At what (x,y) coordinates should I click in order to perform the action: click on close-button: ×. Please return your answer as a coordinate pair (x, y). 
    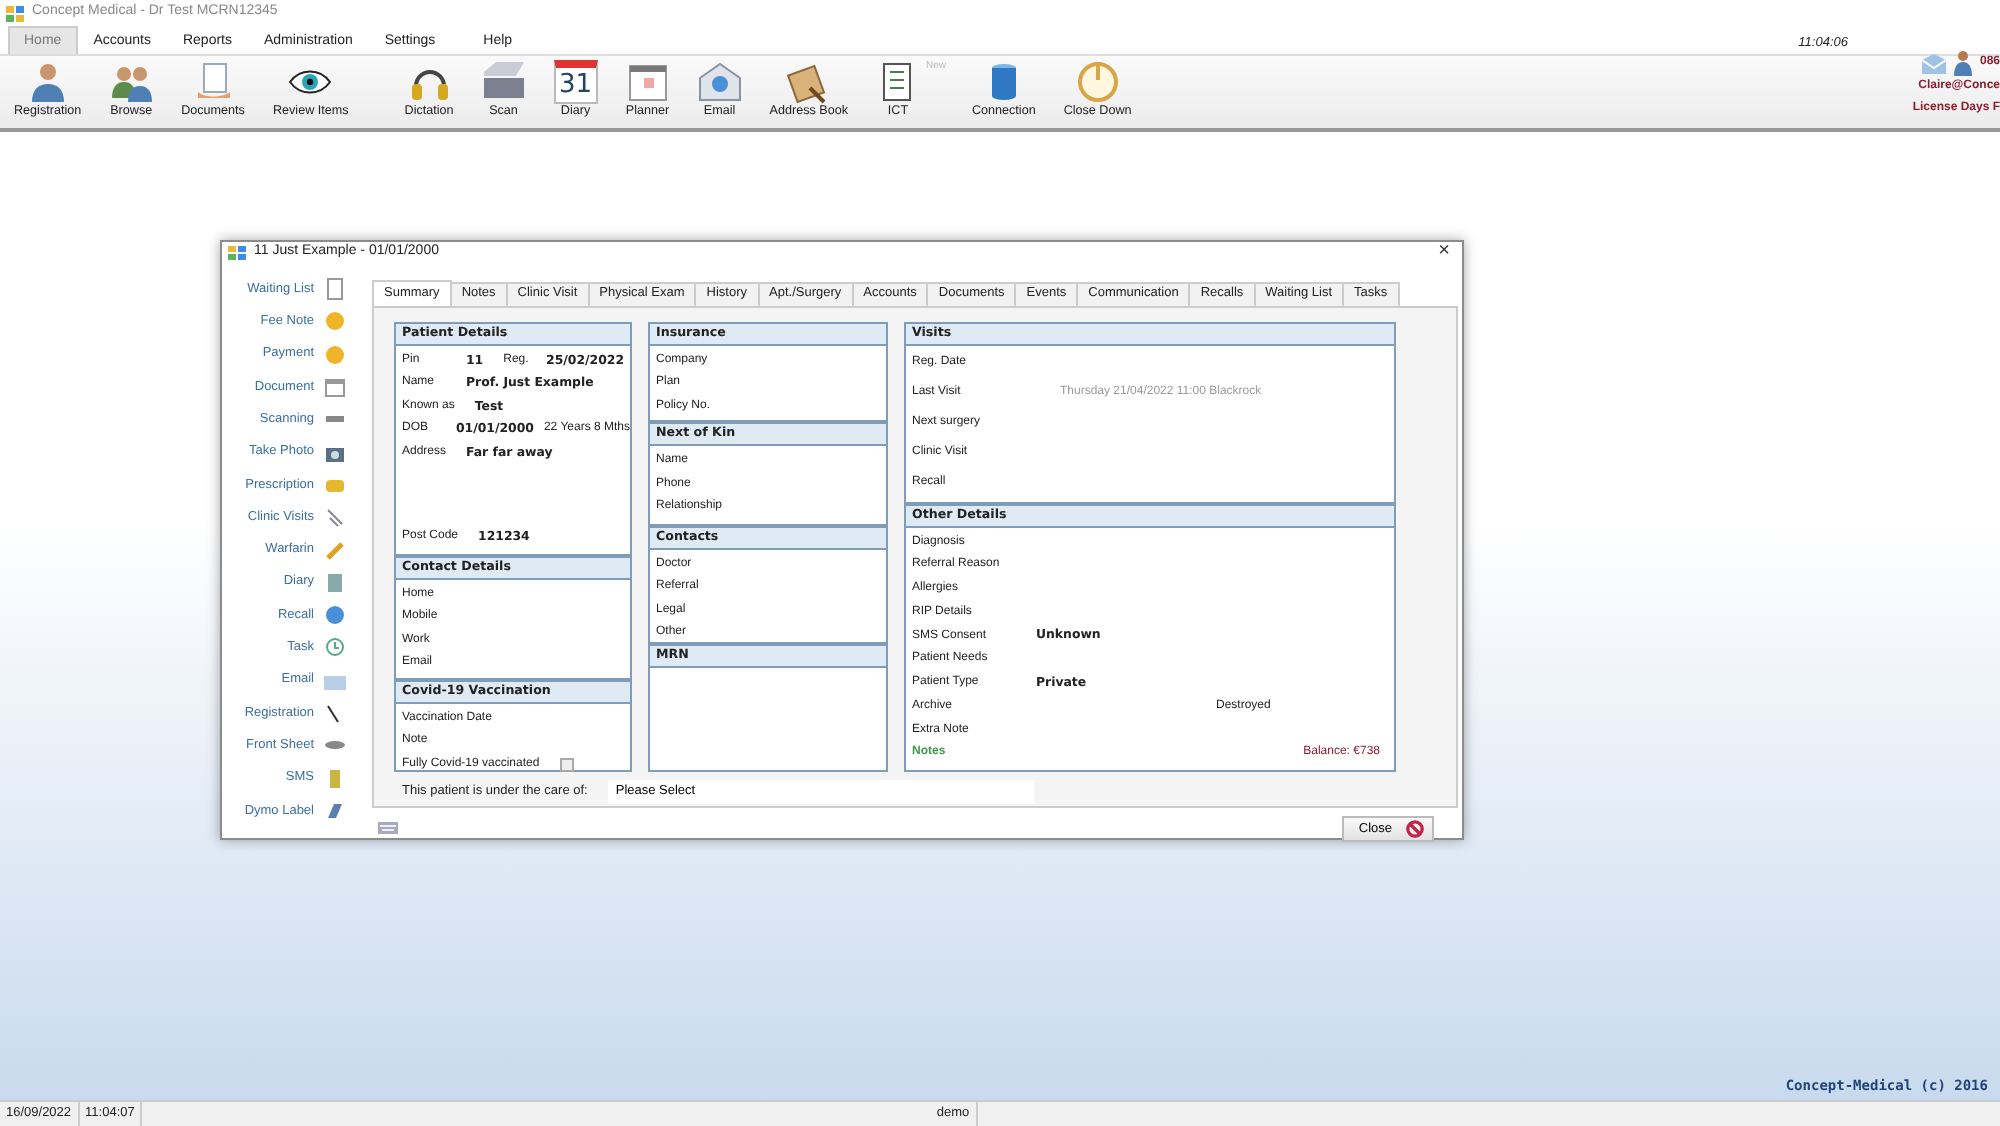
    Looking at the image, I should click on (1444, 252).